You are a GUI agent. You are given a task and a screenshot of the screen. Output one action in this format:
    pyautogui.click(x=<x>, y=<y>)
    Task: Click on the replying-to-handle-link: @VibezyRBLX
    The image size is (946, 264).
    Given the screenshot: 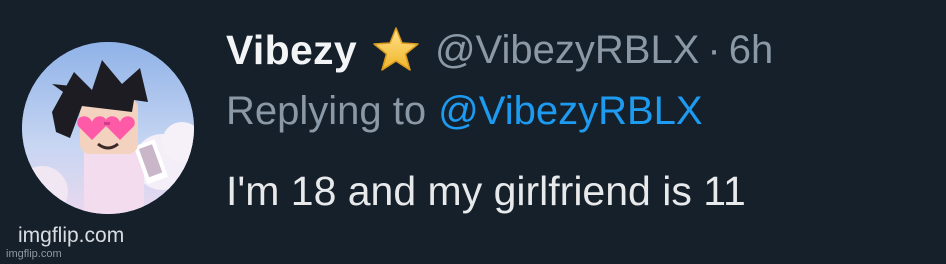 What is the action you would take?
    pyautogui.click(x=570, y=111)
    